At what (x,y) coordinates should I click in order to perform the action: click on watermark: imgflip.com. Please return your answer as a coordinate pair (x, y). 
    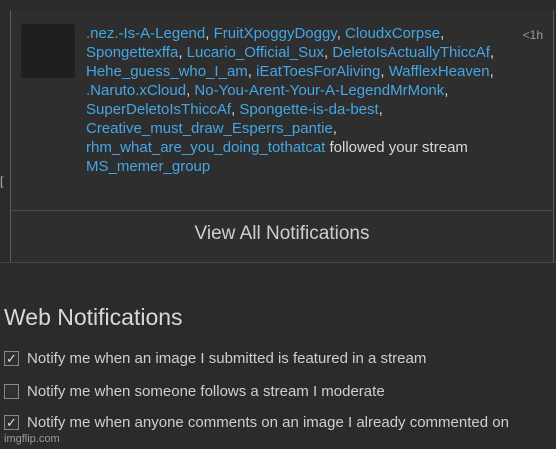
    Looking at the image, I should click on (32, 439).